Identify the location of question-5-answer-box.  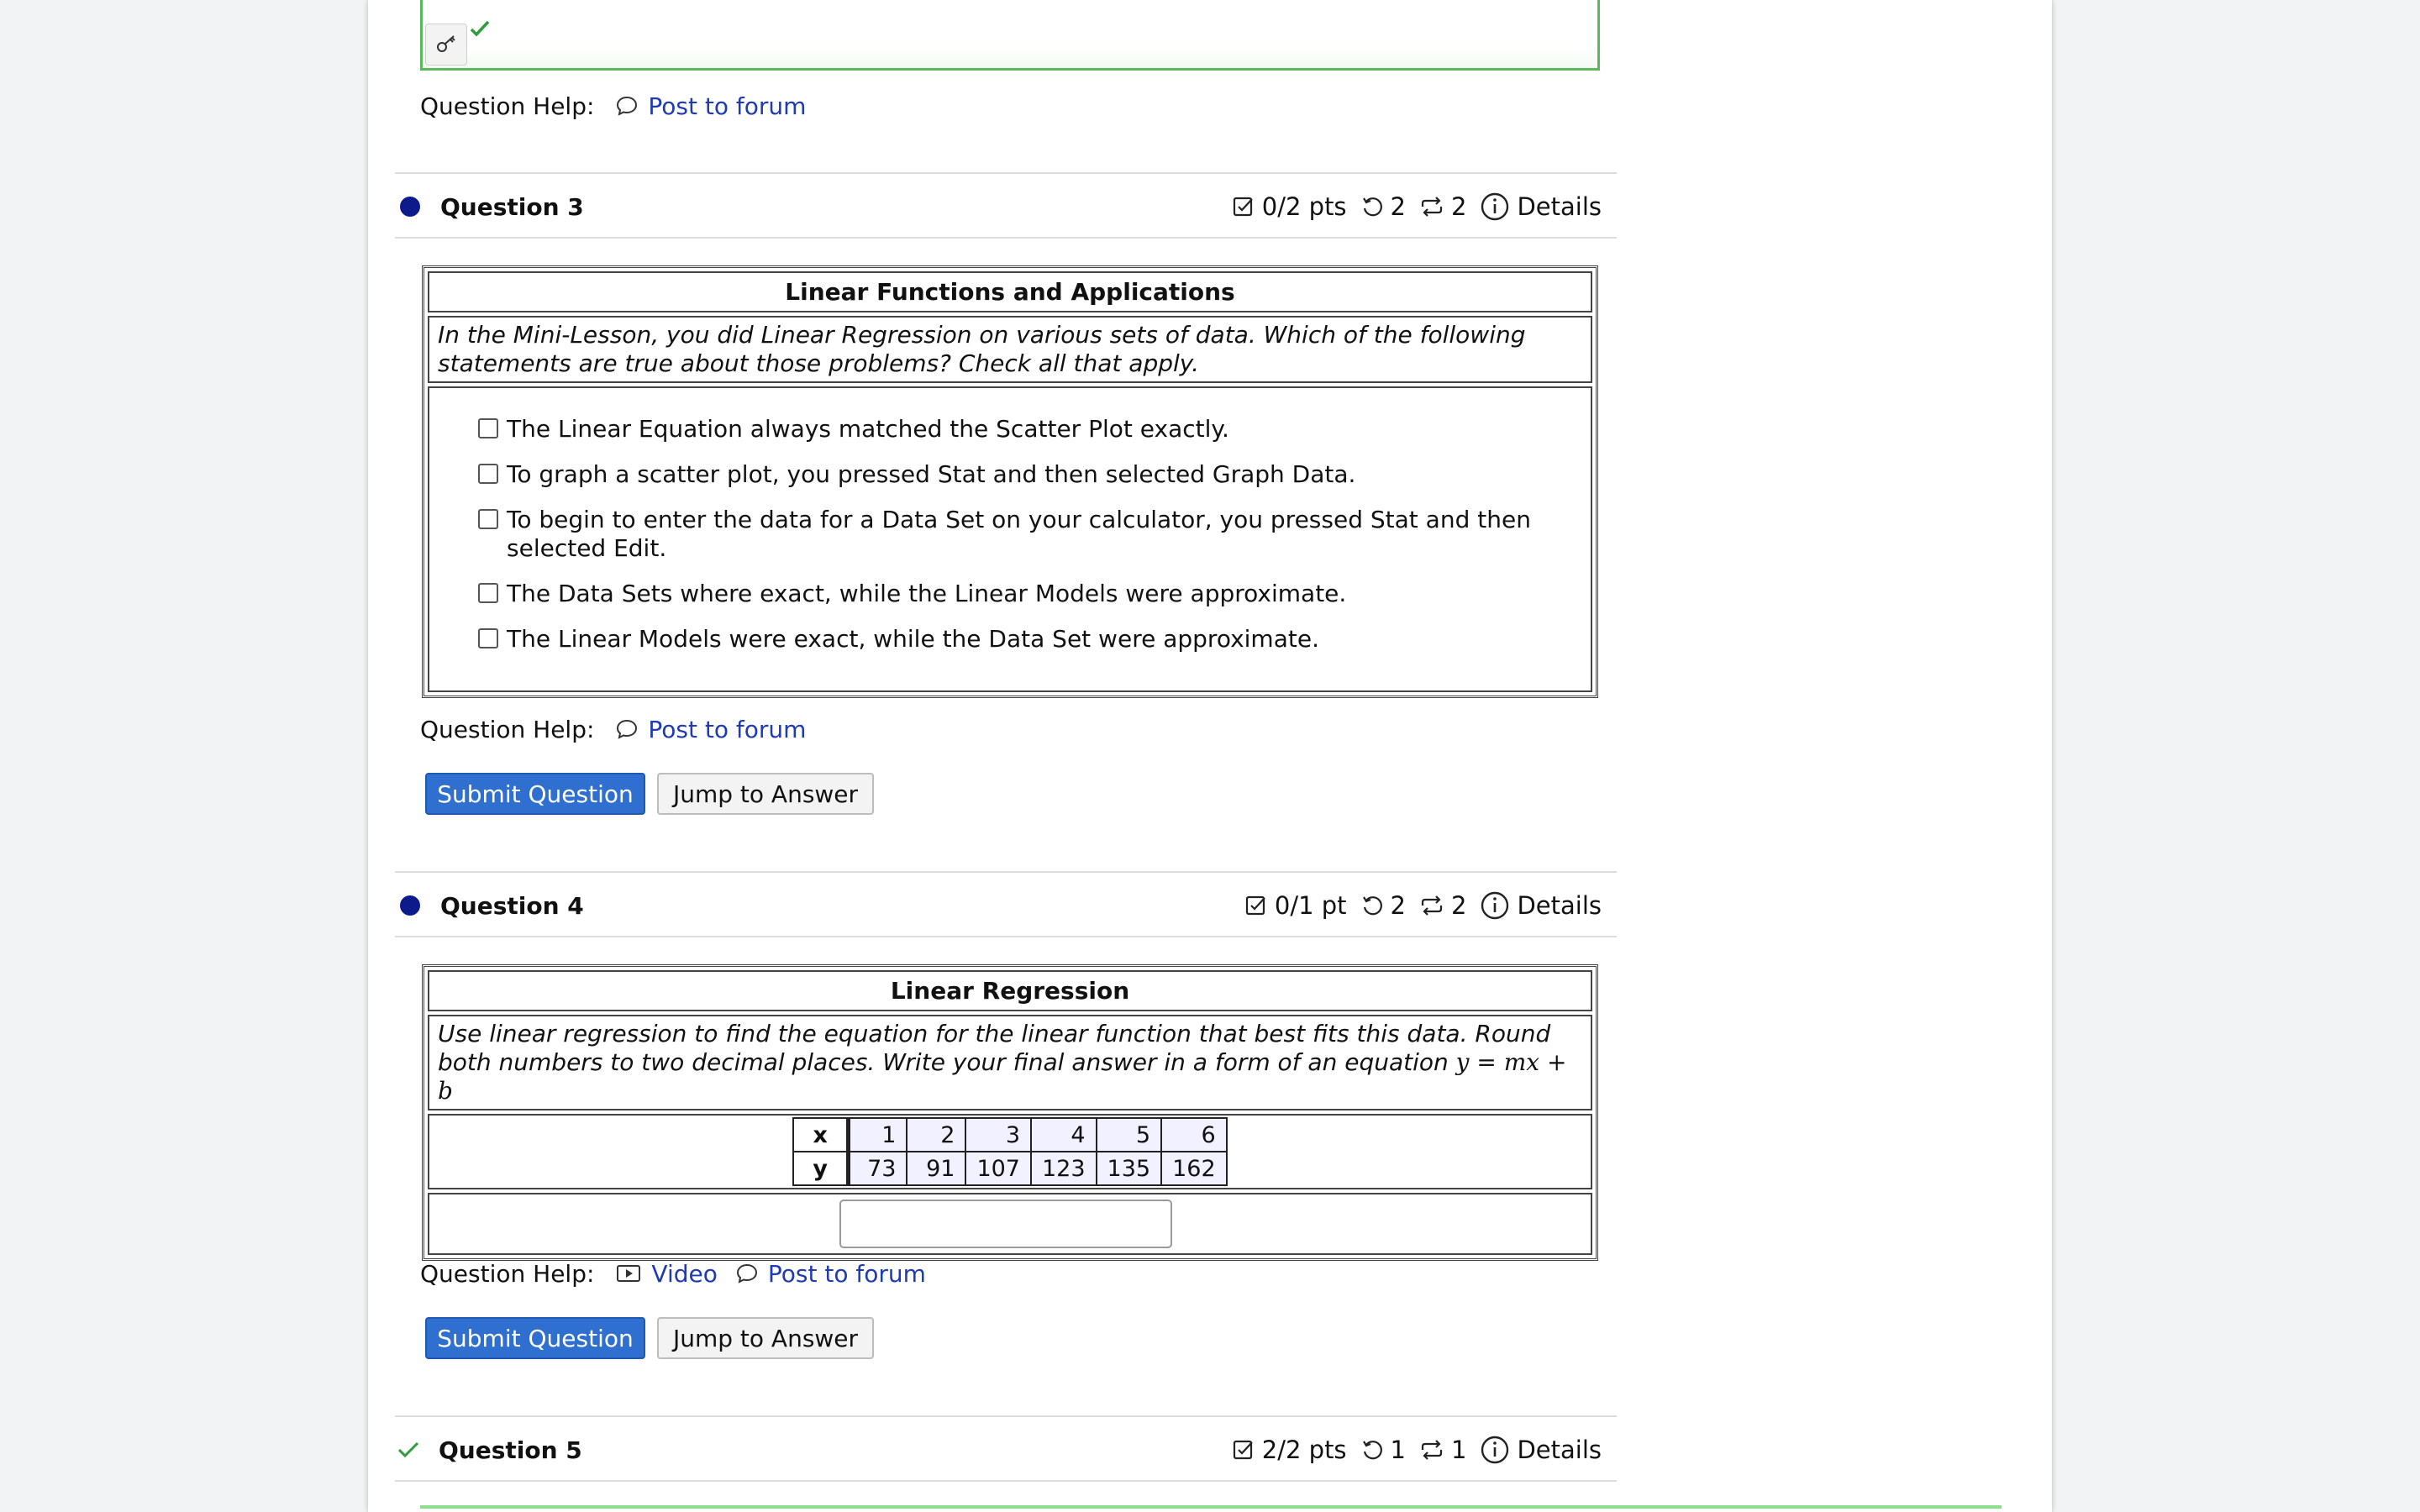
(1211, 1508).